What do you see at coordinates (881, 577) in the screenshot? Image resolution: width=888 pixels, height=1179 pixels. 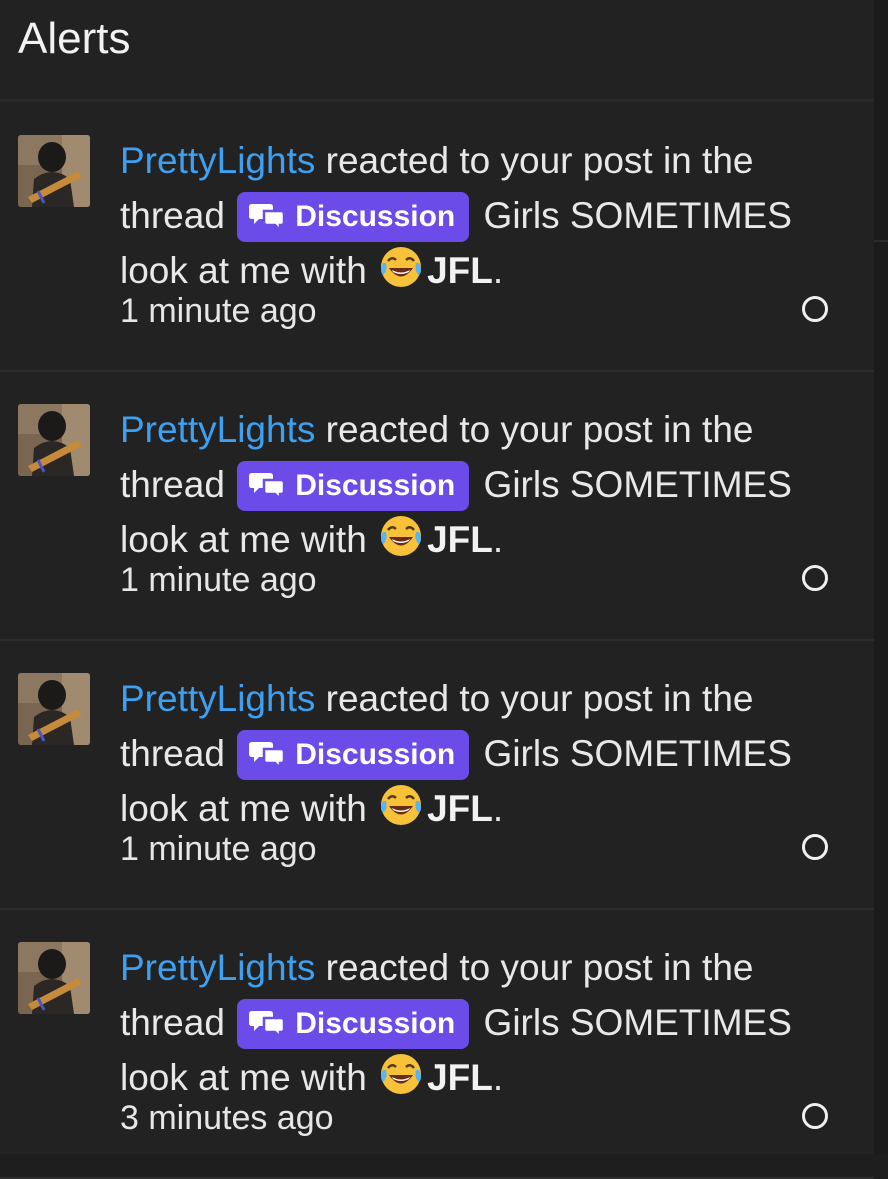 I see `scroll-edge` at bounding box center [881, 577].